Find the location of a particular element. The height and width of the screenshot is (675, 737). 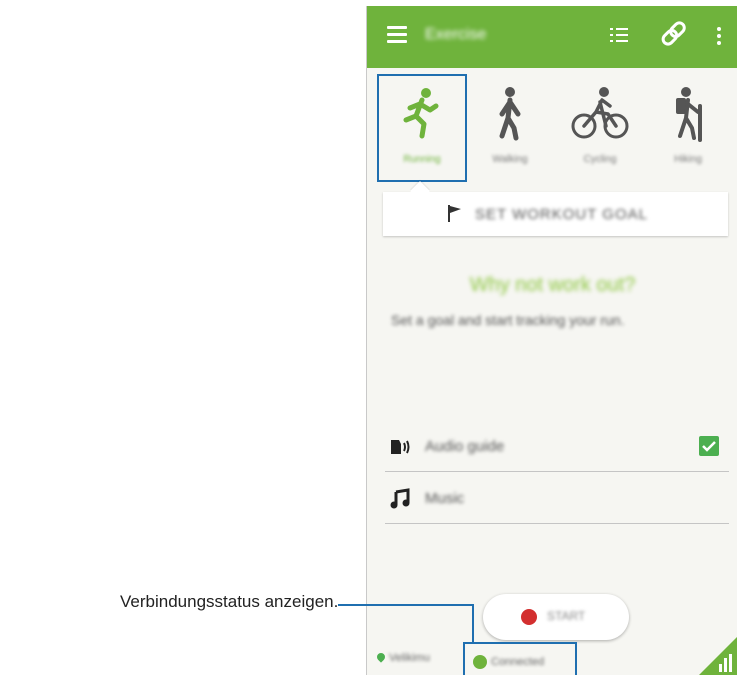

start-button: START is located at coordinates (556, 617).